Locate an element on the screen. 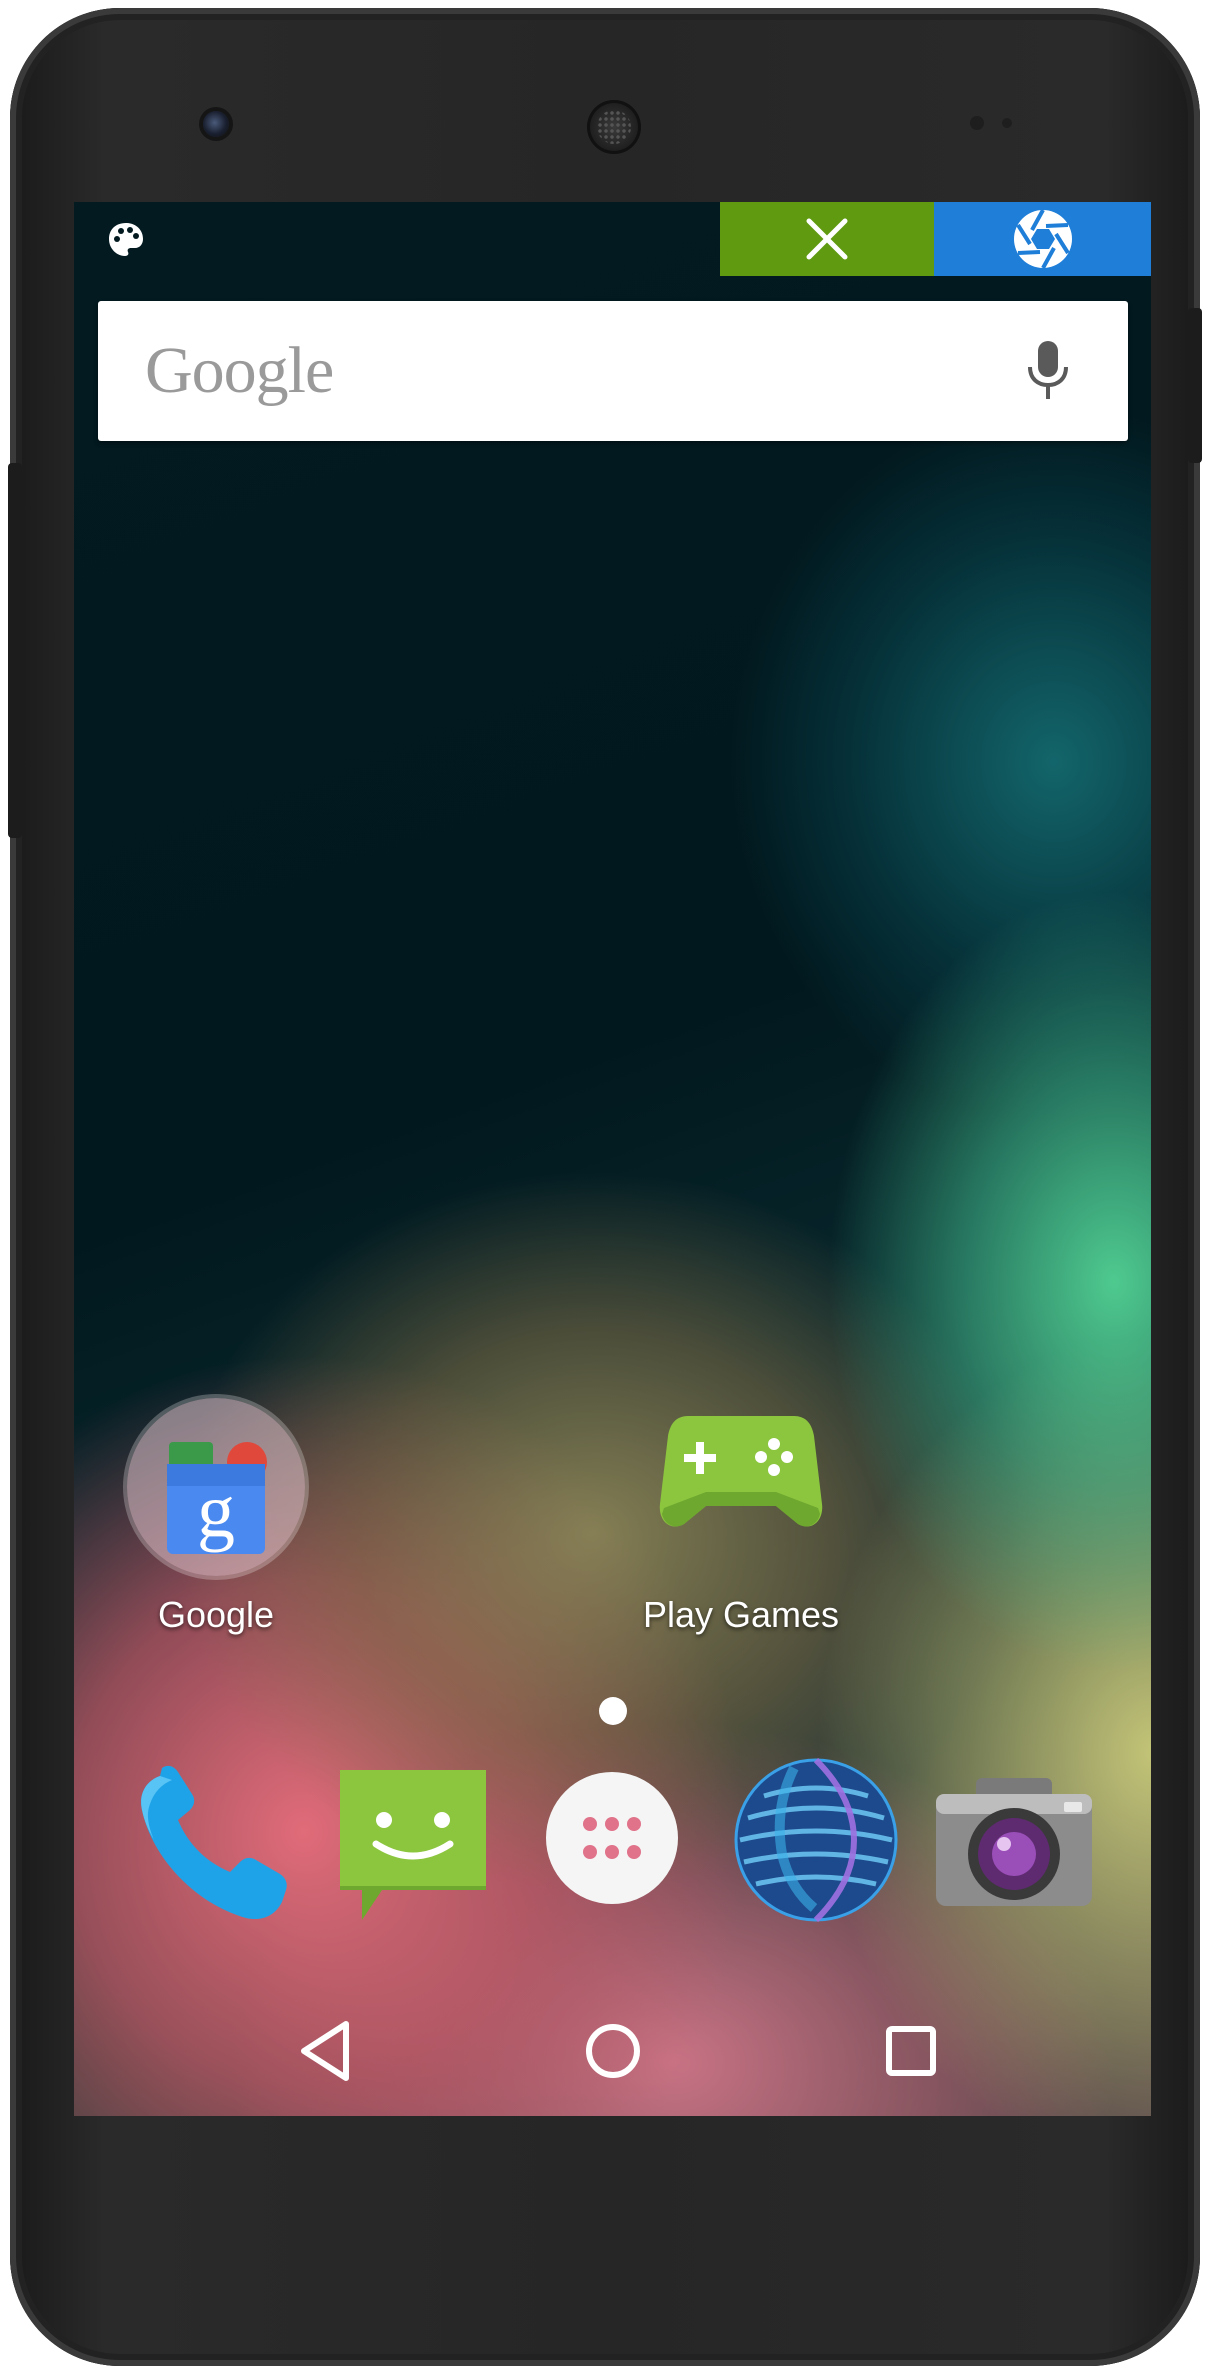 The width and height of the screenshot is (1210, 2375). proximity-sensor is located at coordinates (977, 123).